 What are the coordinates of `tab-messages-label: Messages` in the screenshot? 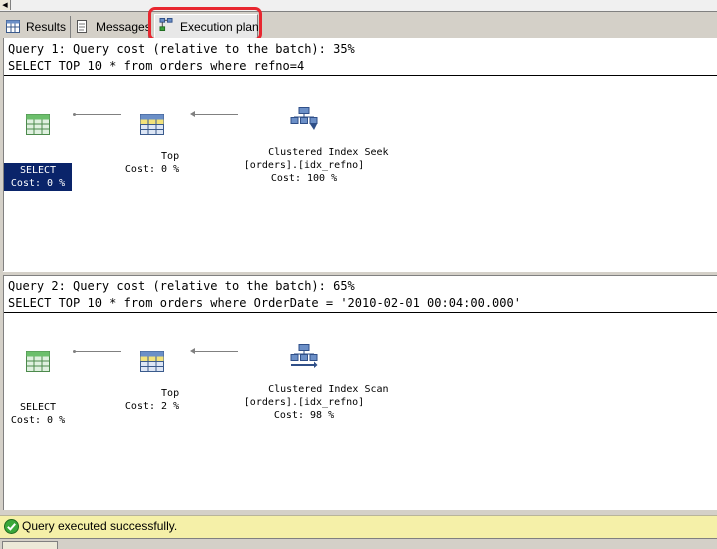 It's located at (123, 27).